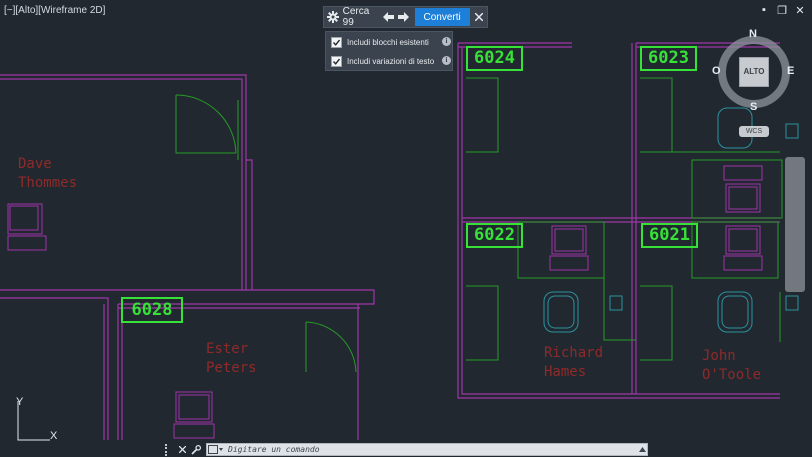 This screenshot has width=812, height=457. I want to click on viewport-controls: ▪ ❐ ✕, so click(782, 10).